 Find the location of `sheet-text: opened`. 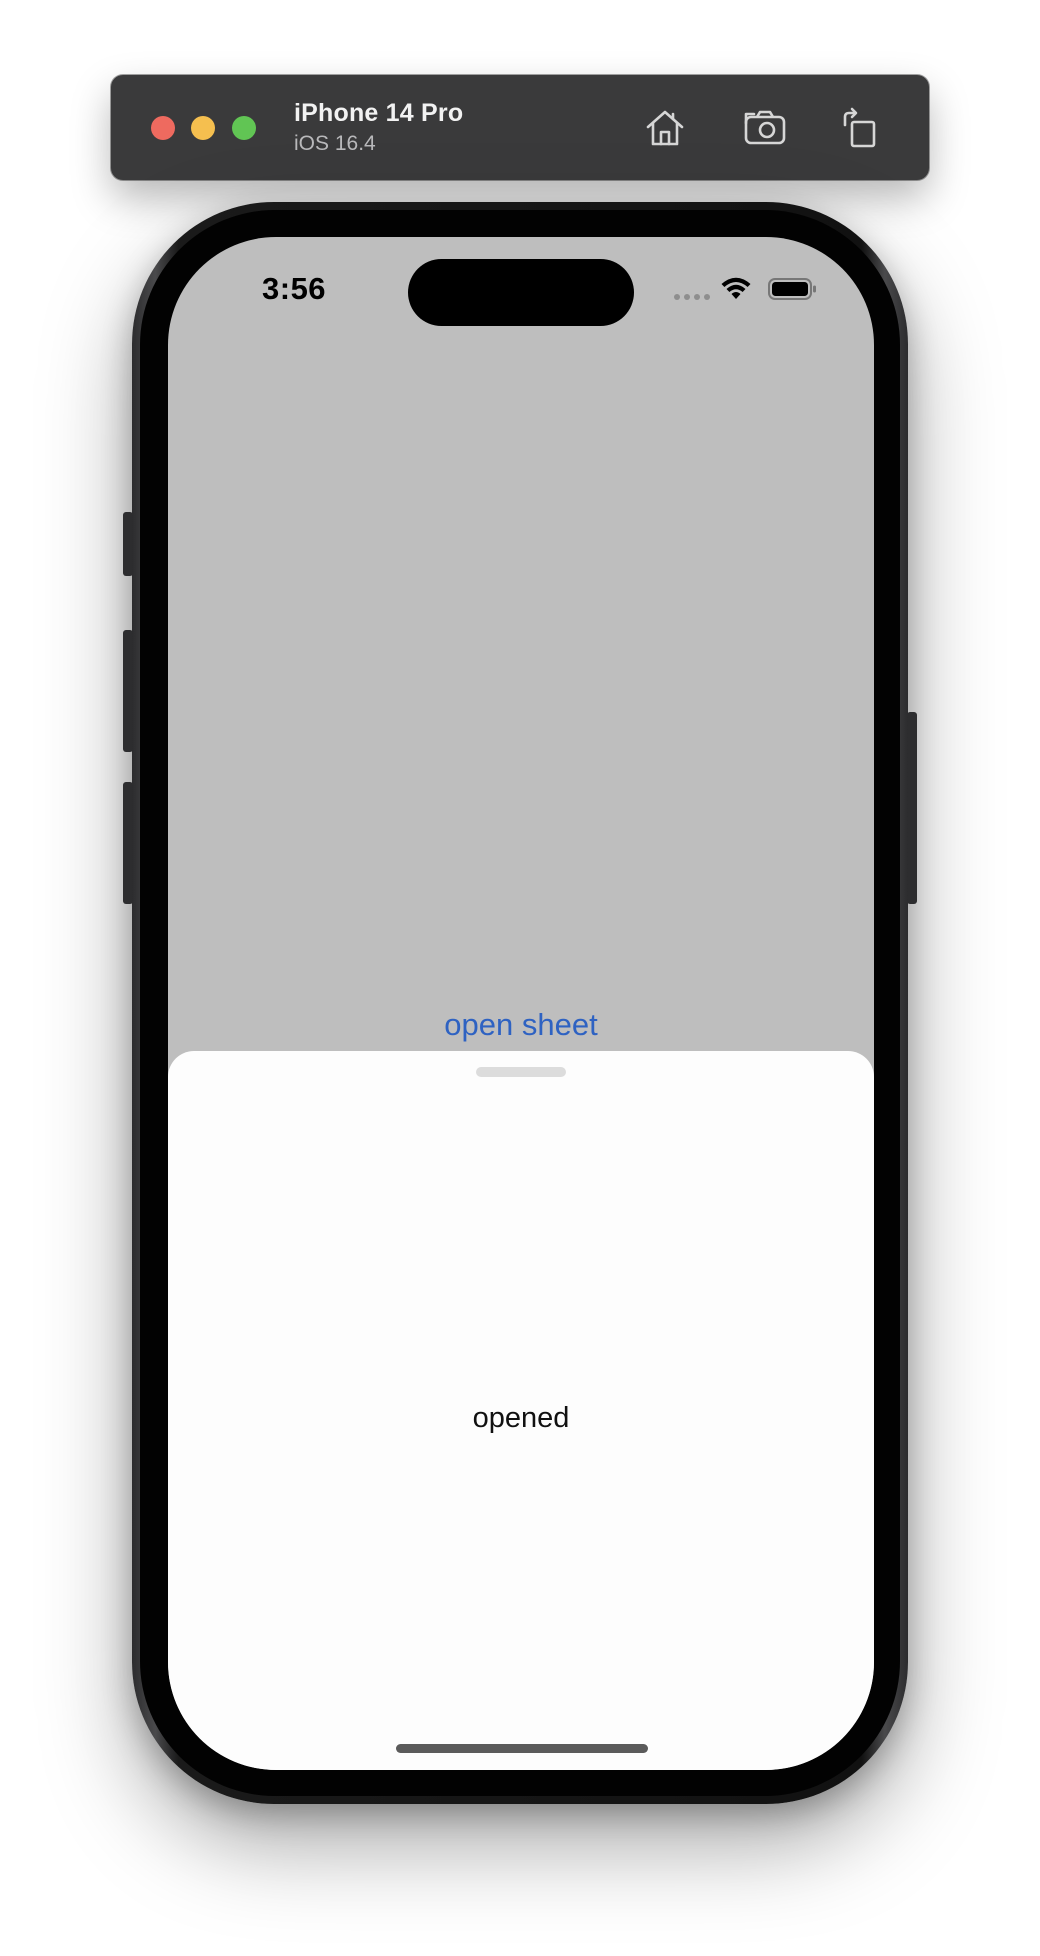

sheet-text: opened is located at coordinates (521, 1418).